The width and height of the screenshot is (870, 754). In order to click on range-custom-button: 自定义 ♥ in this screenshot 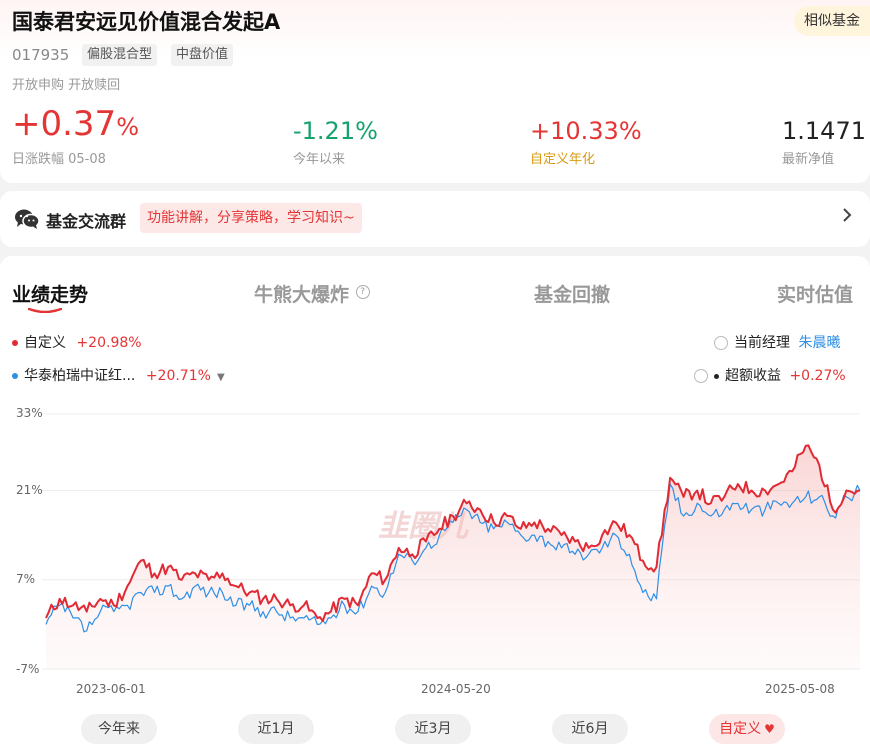, I will do `click(747, 729)`.